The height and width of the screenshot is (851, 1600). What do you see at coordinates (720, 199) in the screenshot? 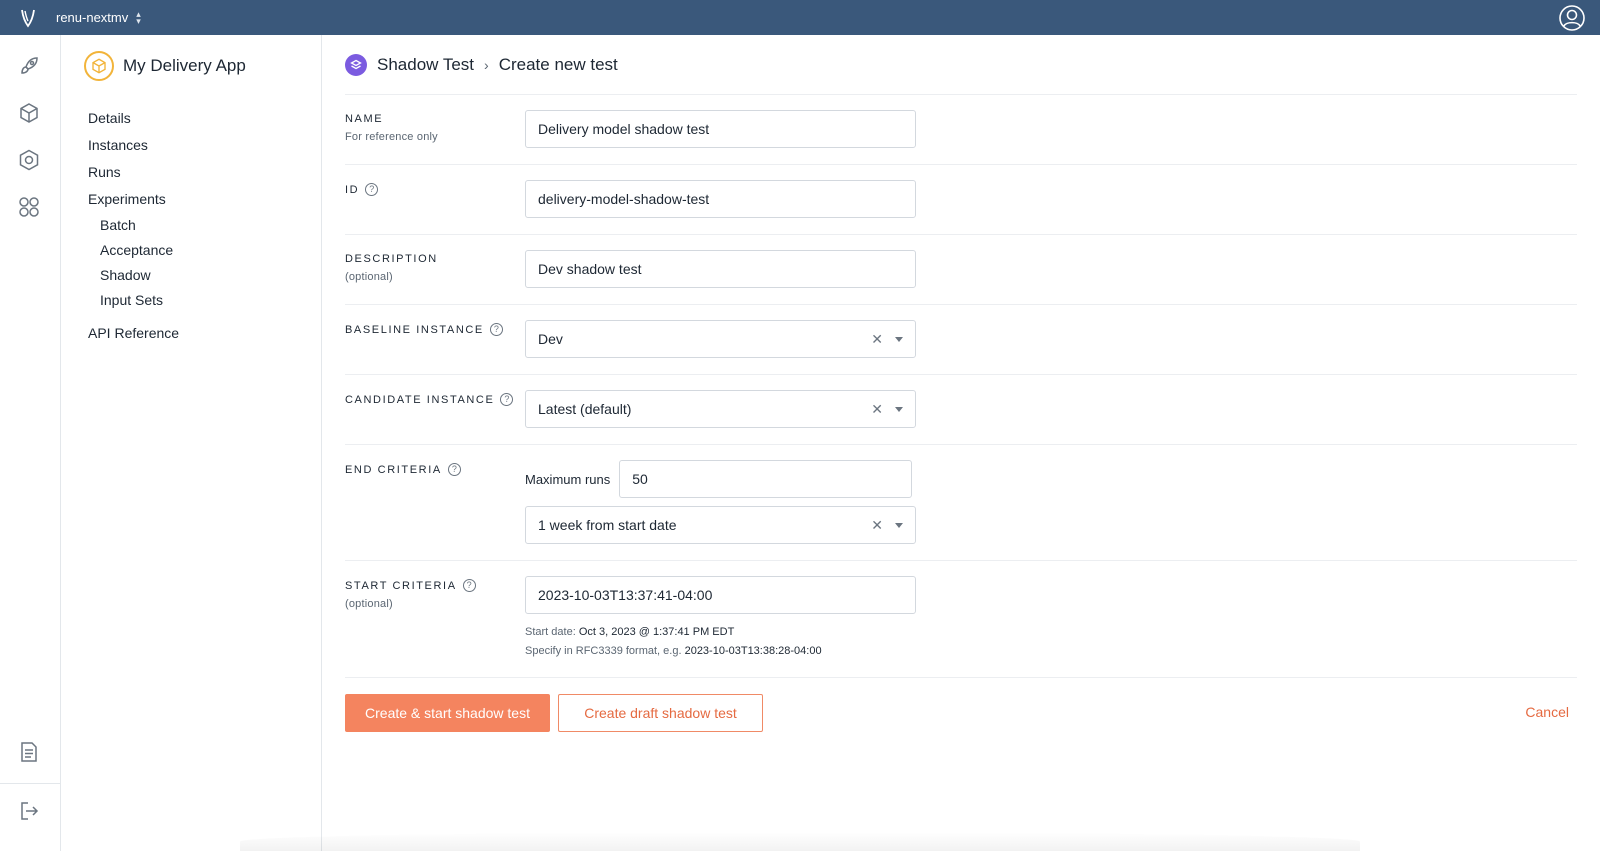
I see `id-input: delivery-model-shadow-test` at bounding box center [720, 199].